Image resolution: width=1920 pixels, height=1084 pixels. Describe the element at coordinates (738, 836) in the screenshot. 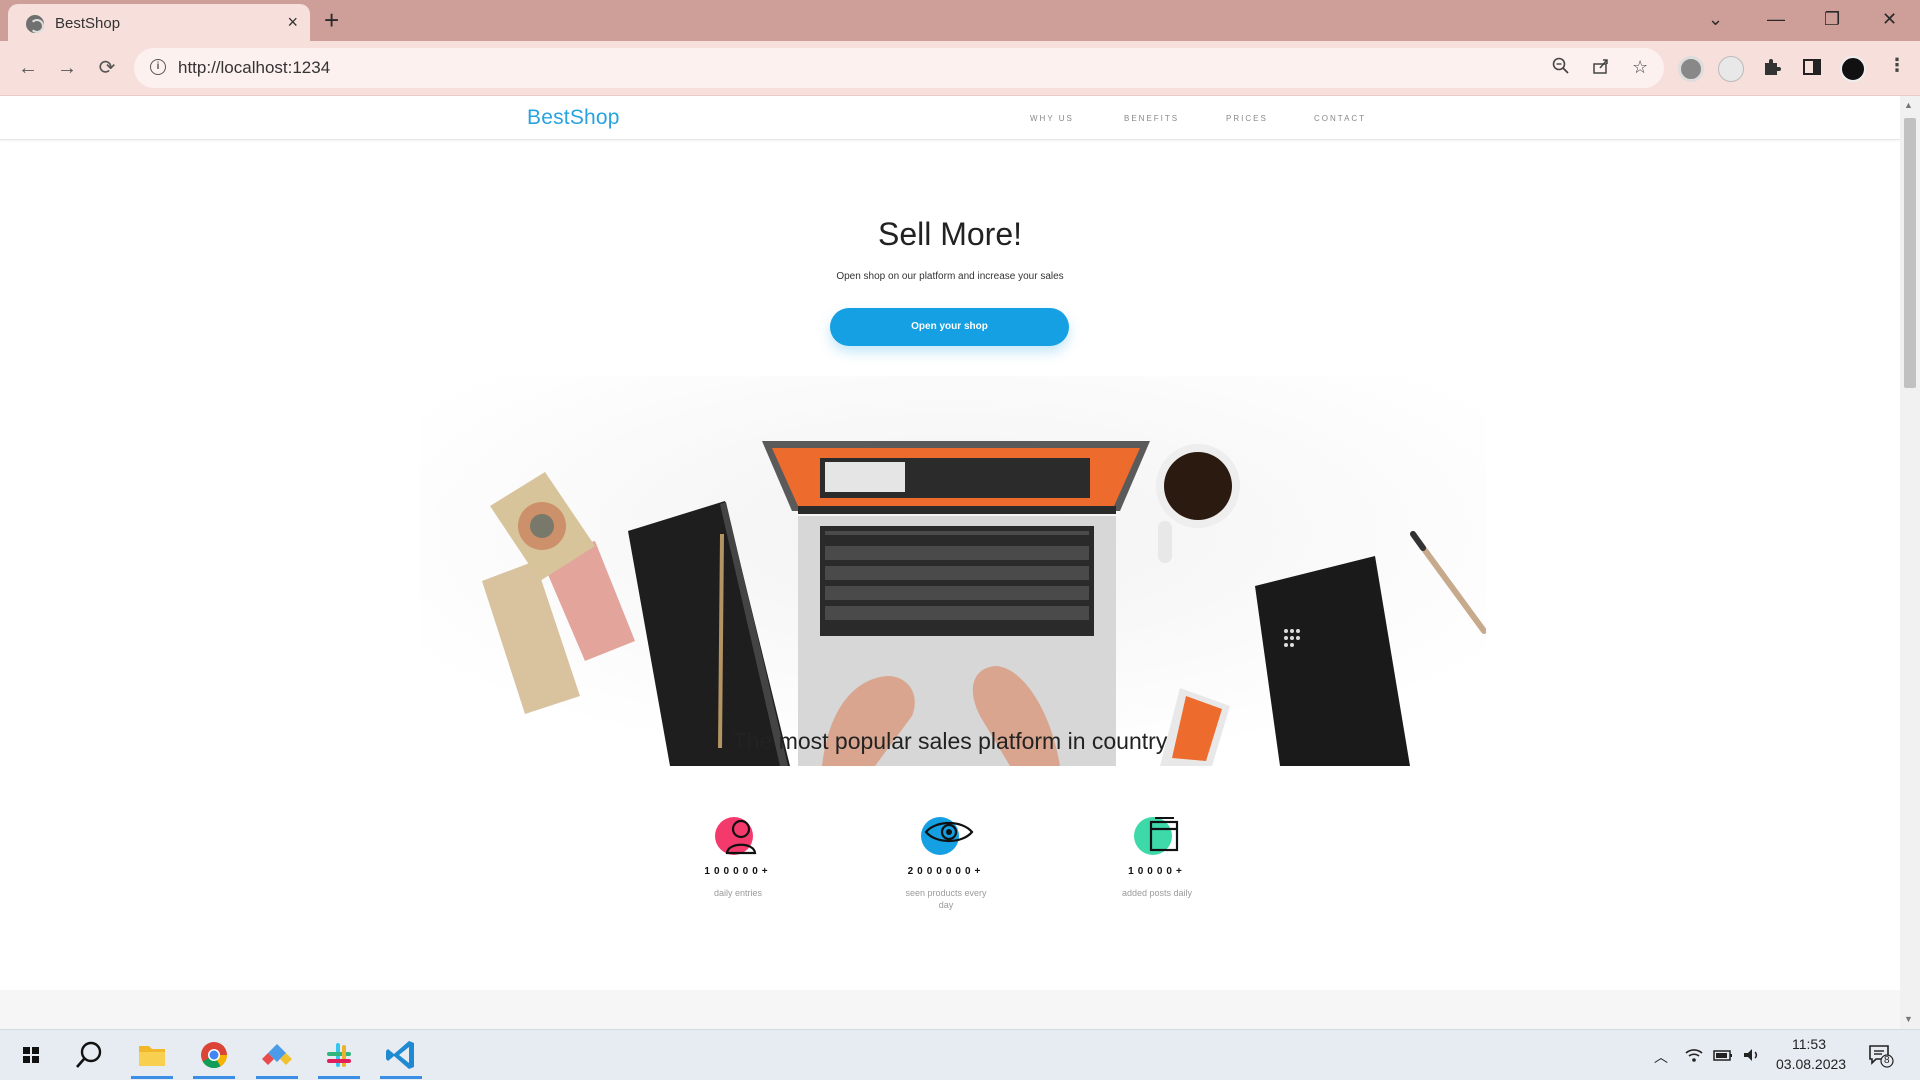

I see `user-icon` at that location.